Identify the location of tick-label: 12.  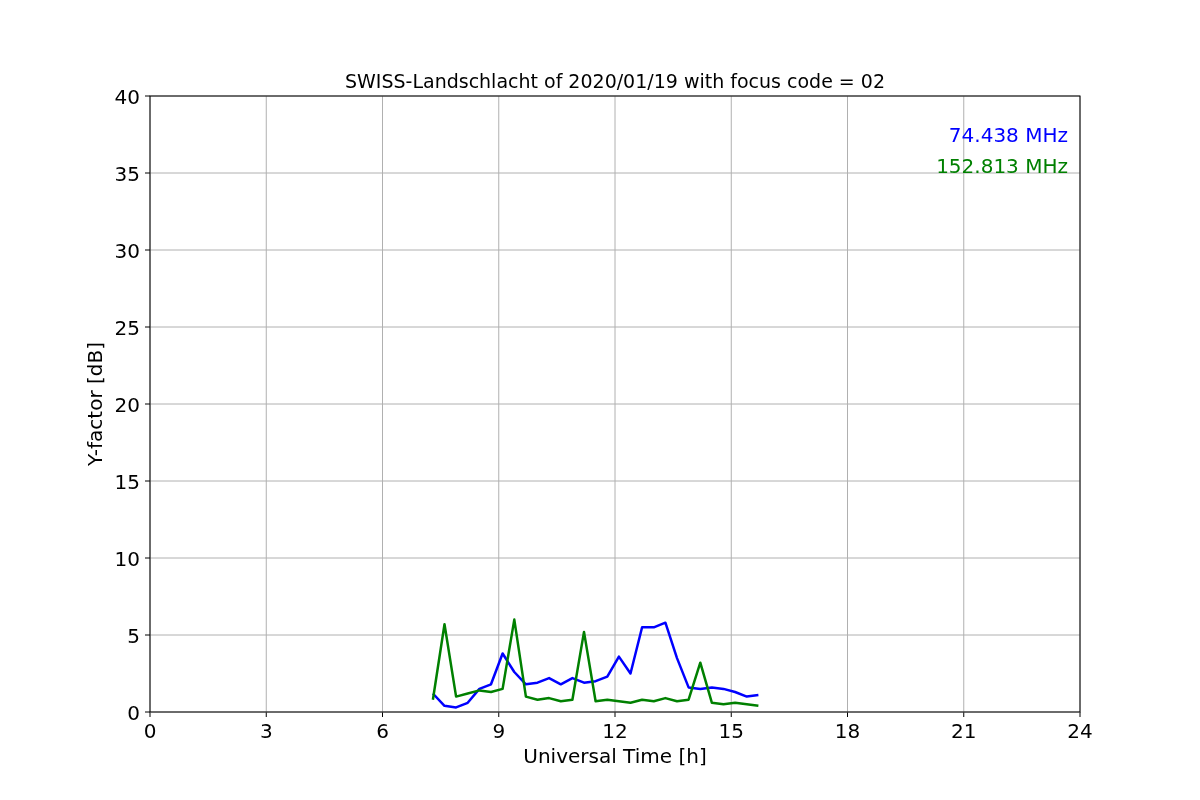
(615, 731).